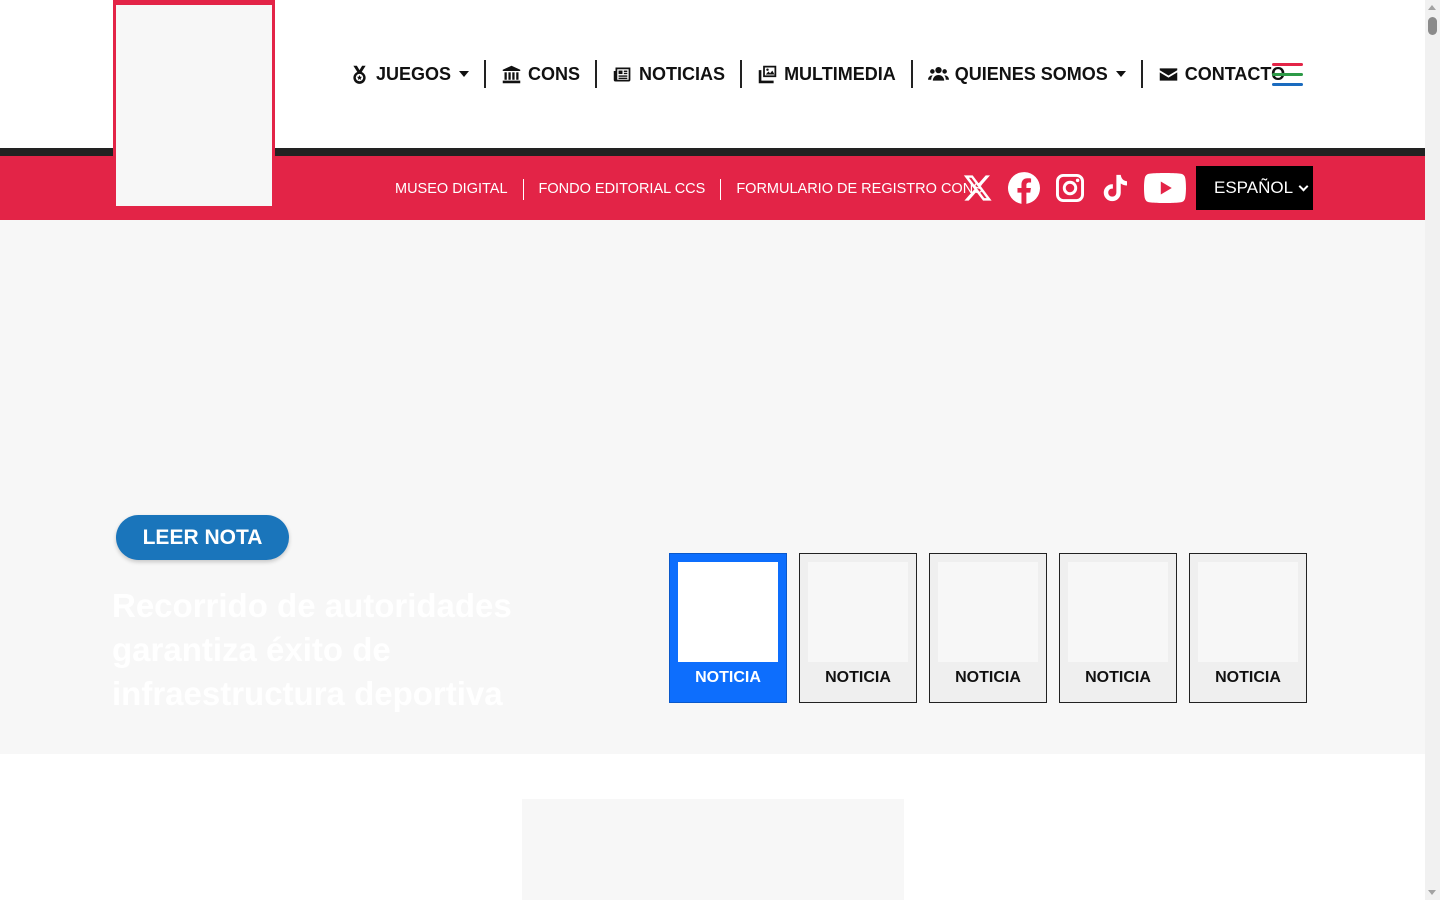 The width and height of the screenshot is (1440, 900). I want to click on language-select: ESPAÑOL, so click(1254, 188).